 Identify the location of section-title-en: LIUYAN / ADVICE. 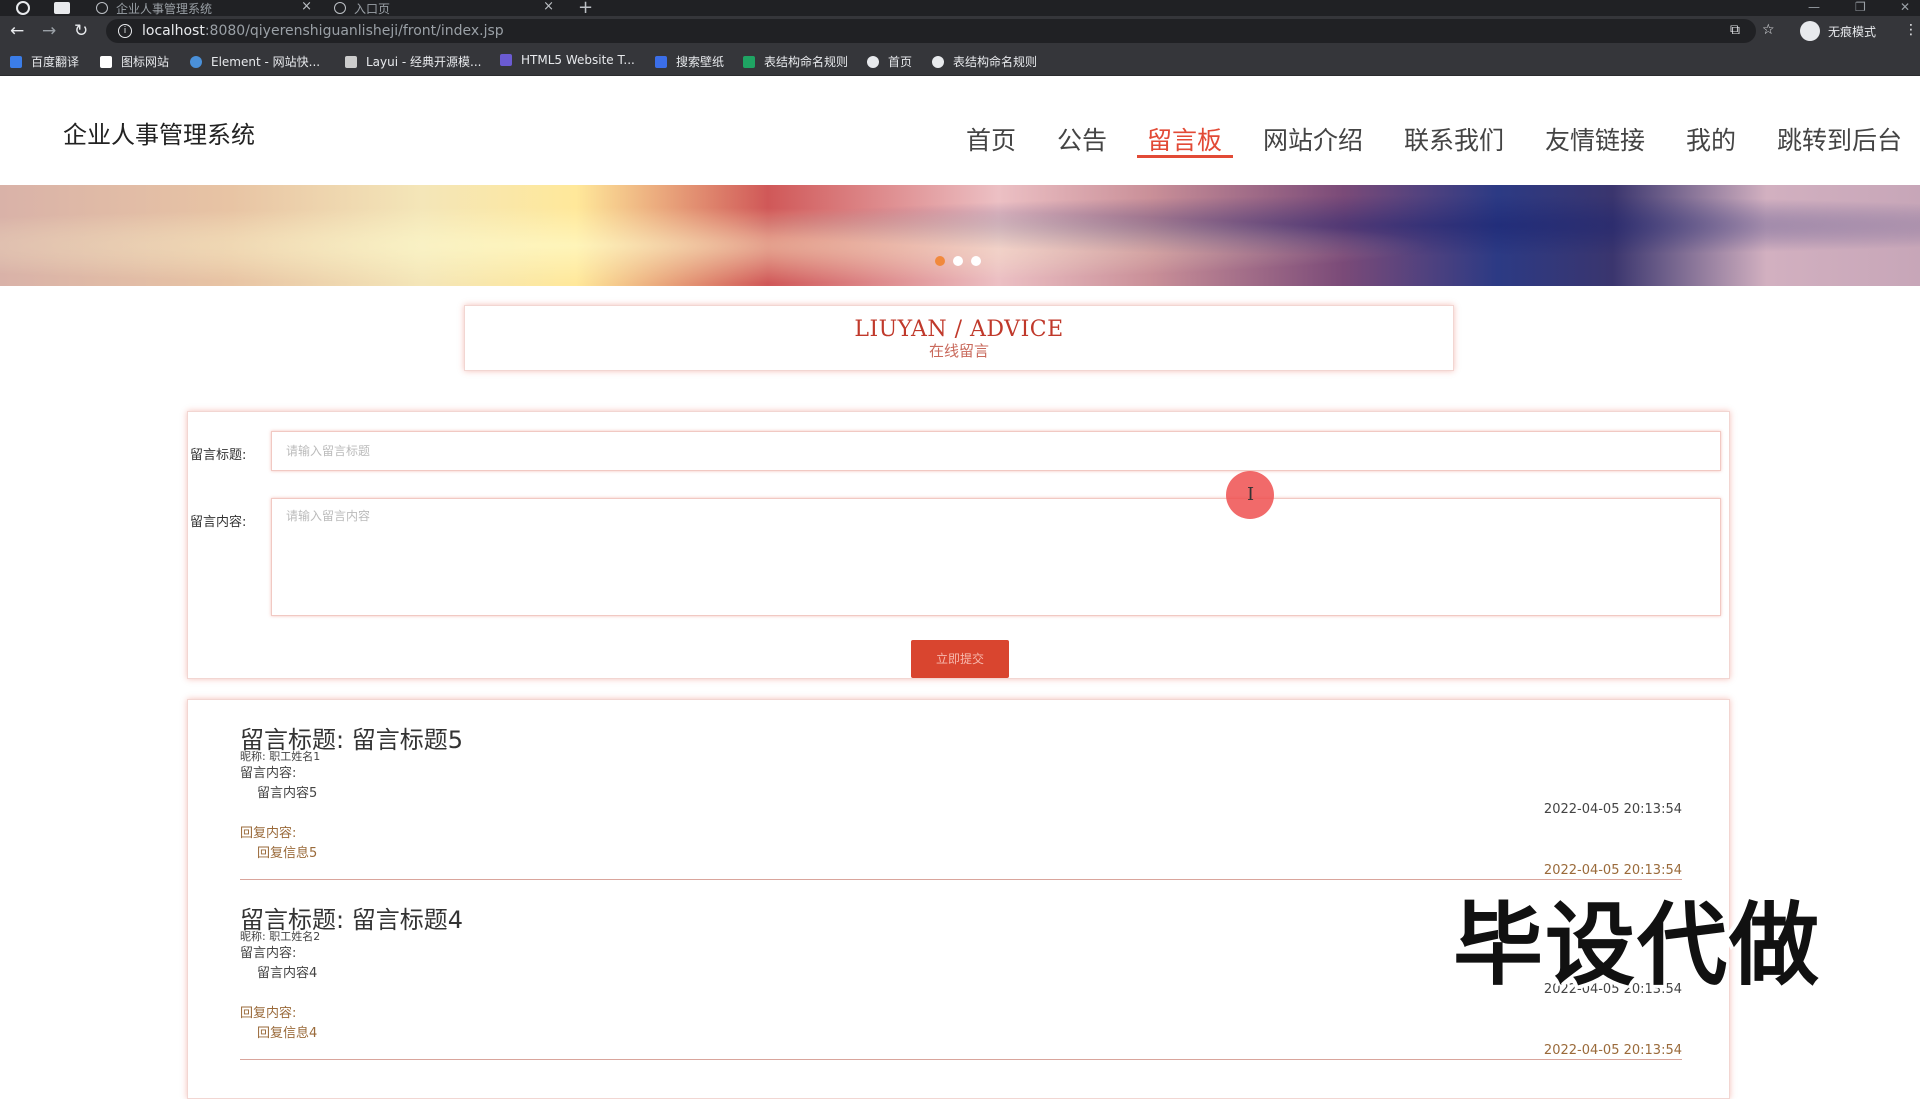
(959, 329).